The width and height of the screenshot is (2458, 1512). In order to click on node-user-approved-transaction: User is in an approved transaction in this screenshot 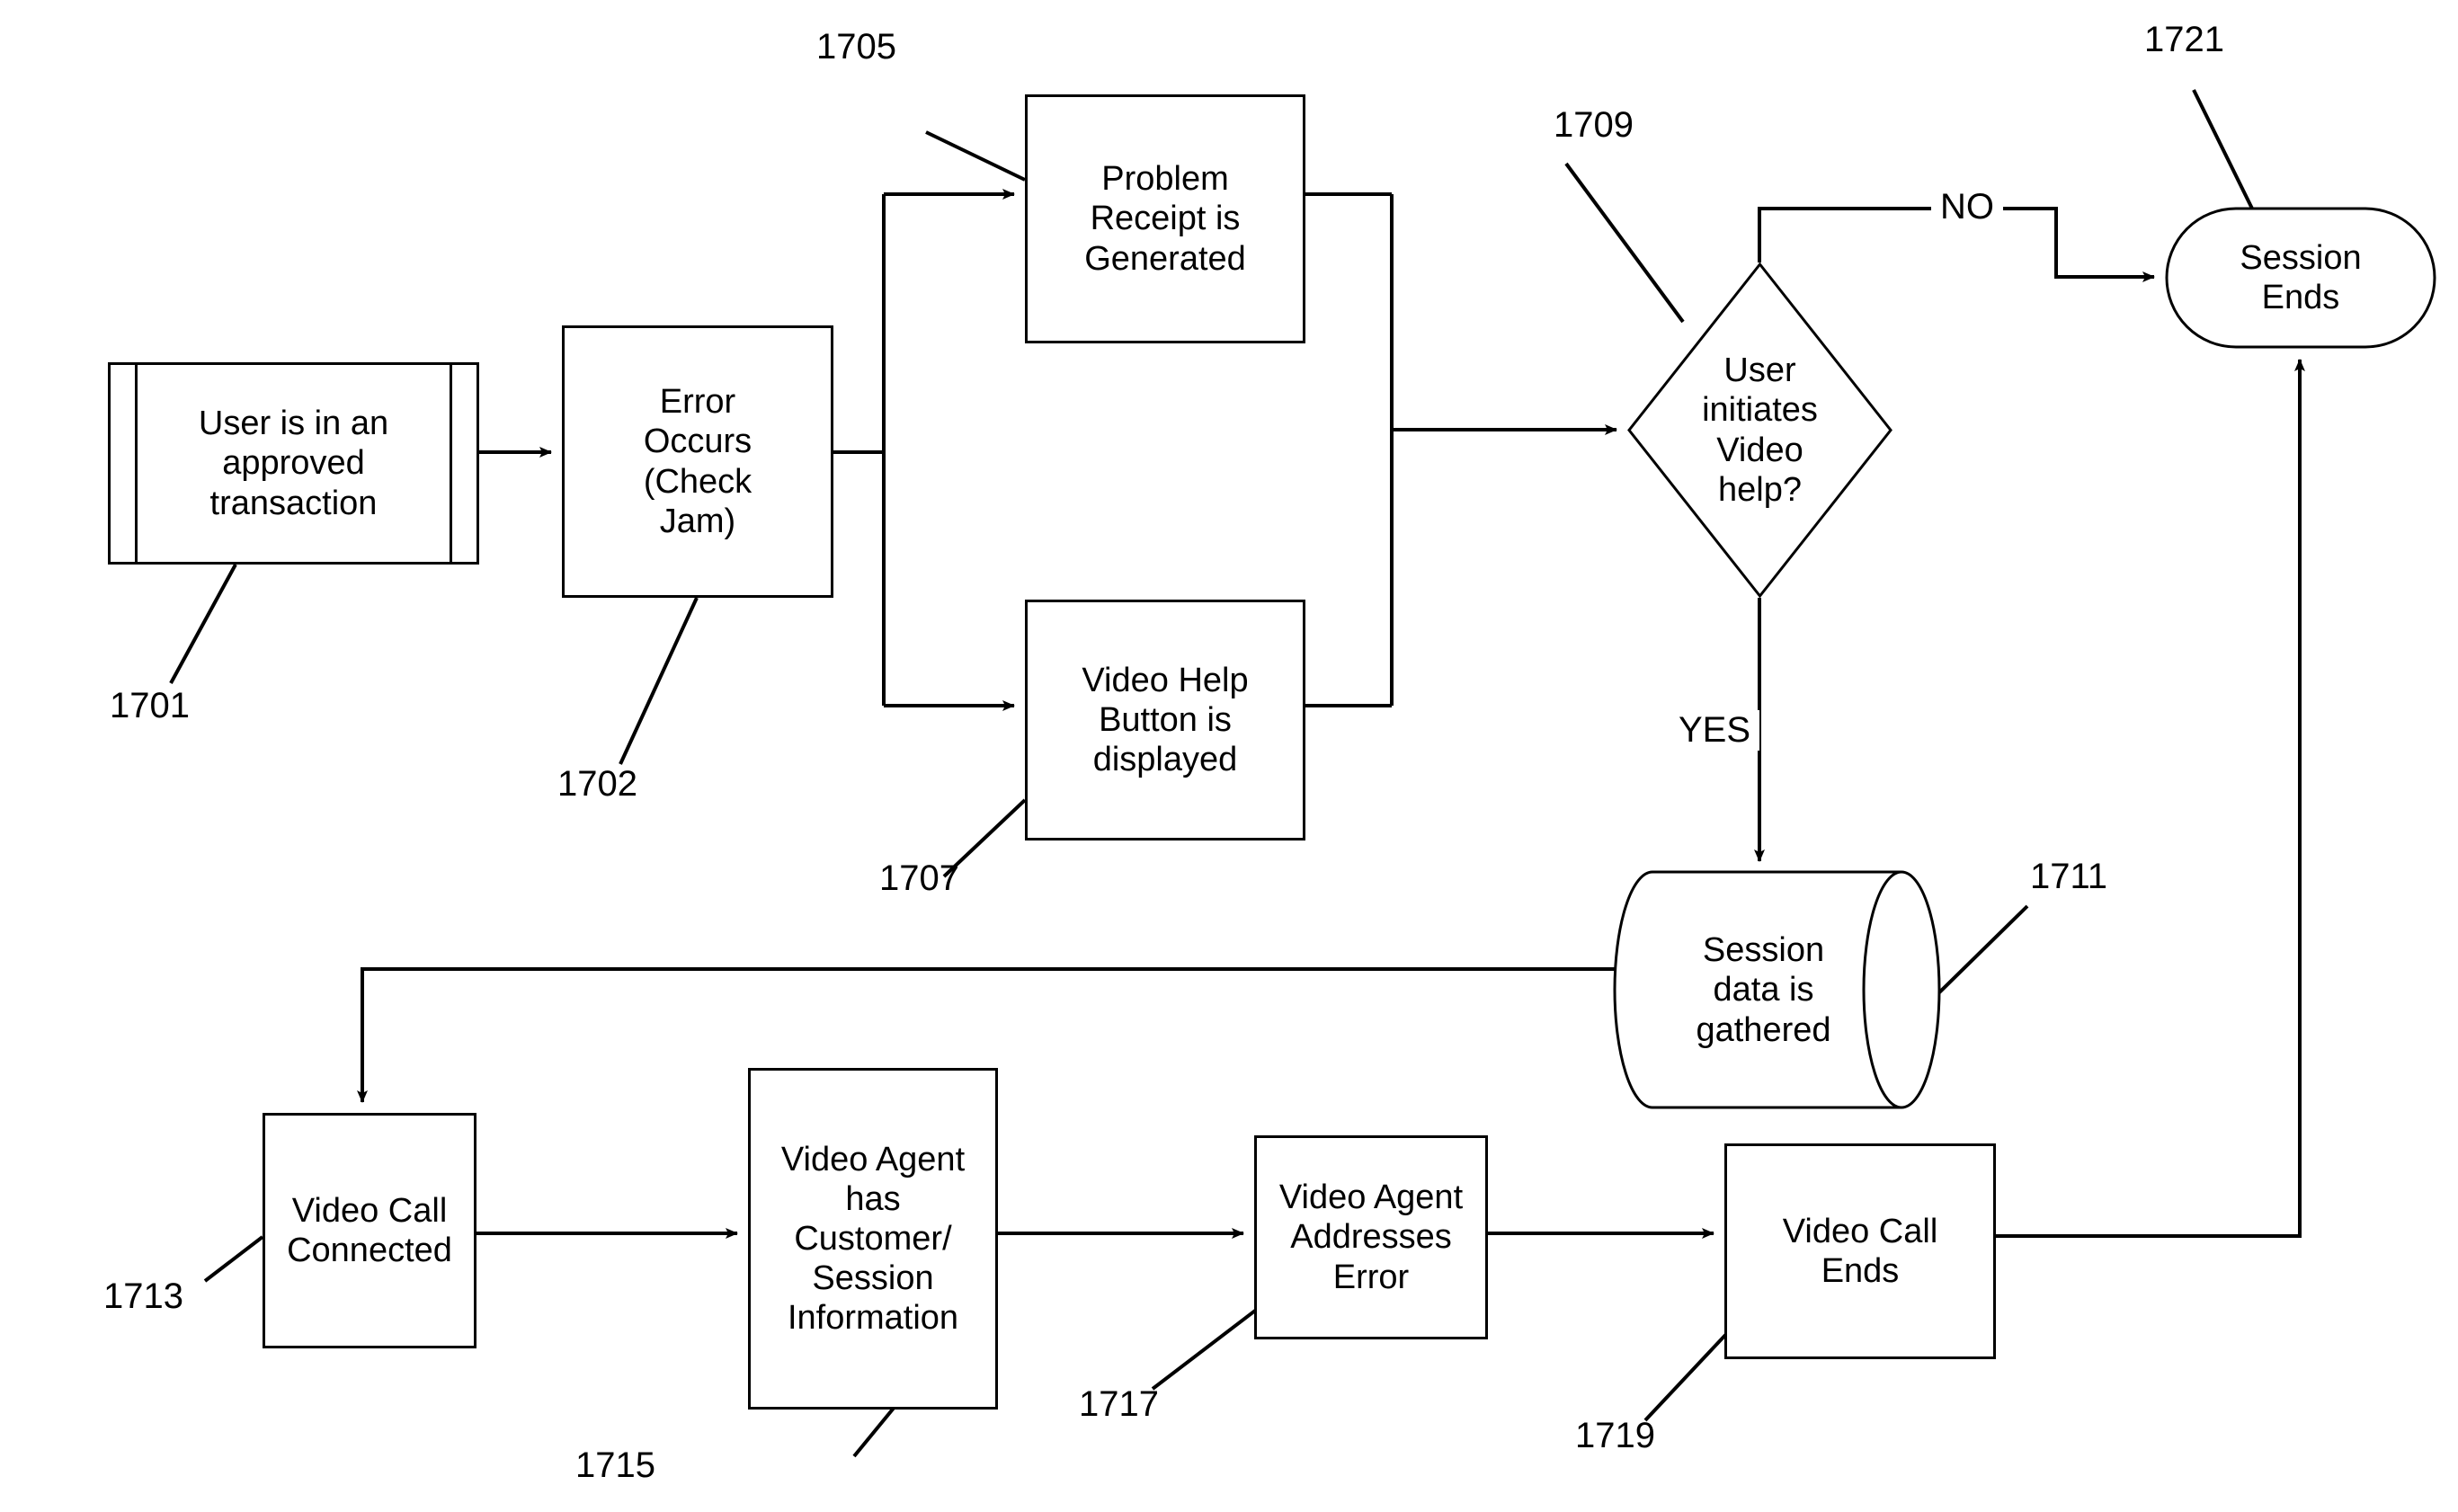, I will do `click(293, 463)`.